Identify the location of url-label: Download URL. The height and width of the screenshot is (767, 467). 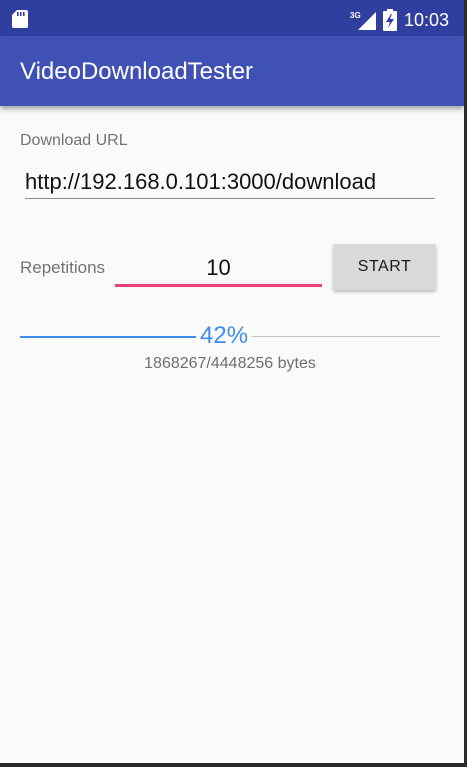
(74, 140).